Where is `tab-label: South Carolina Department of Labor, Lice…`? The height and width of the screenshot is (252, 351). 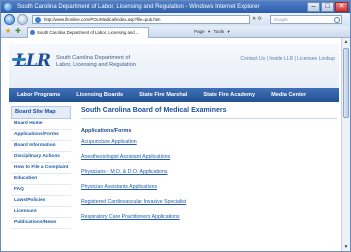 tab-label: South Carolina Department of Labor, Lice… is located at coordinates (88, 32).